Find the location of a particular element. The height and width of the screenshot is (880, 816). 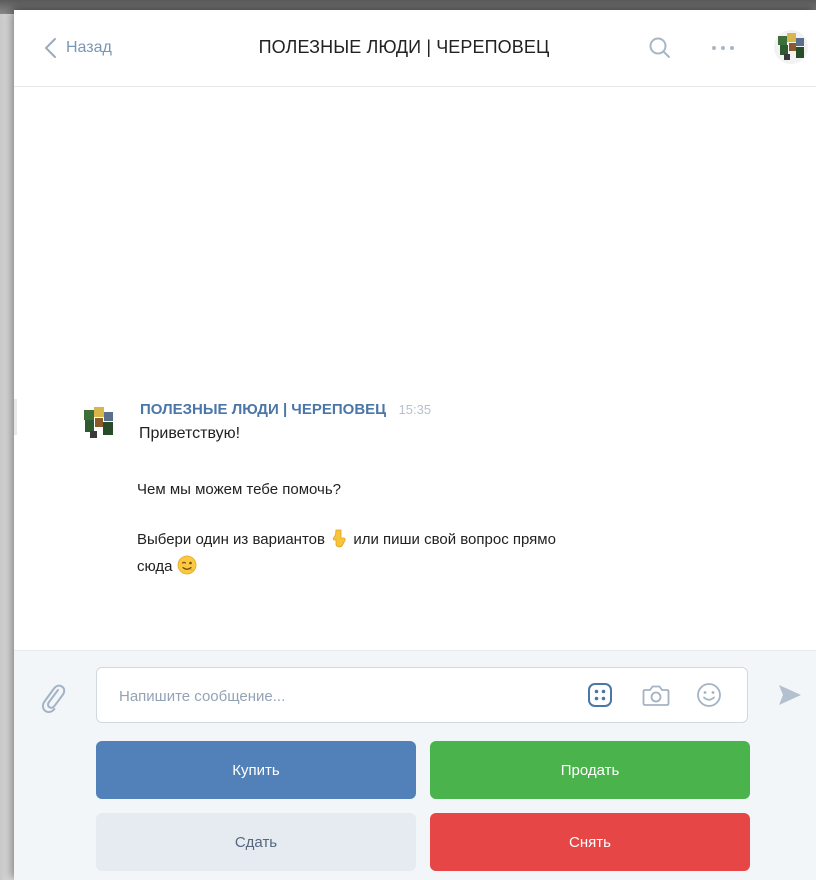

message-time: 15:35 is located at coordinates (415, 409).